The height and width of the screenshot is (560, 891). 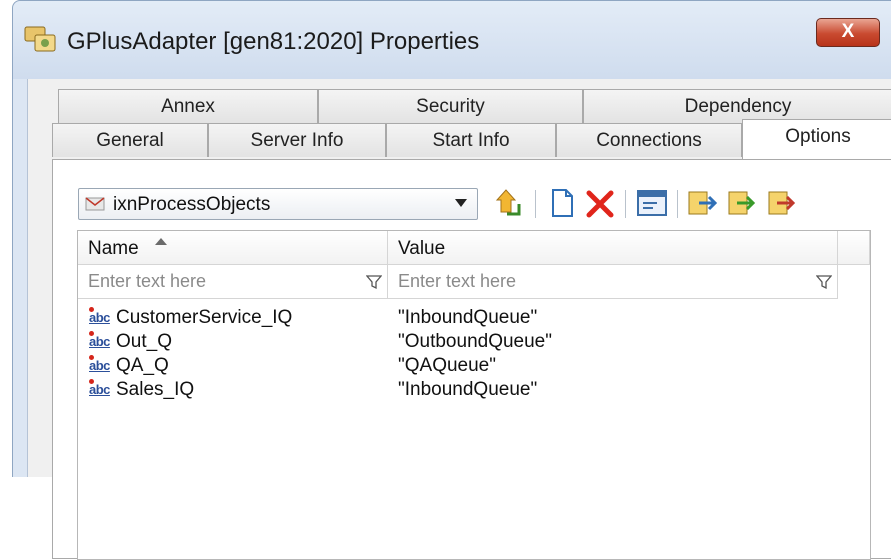 I want to click on tab-server-info: Server Info, so click(x=297, y=140).